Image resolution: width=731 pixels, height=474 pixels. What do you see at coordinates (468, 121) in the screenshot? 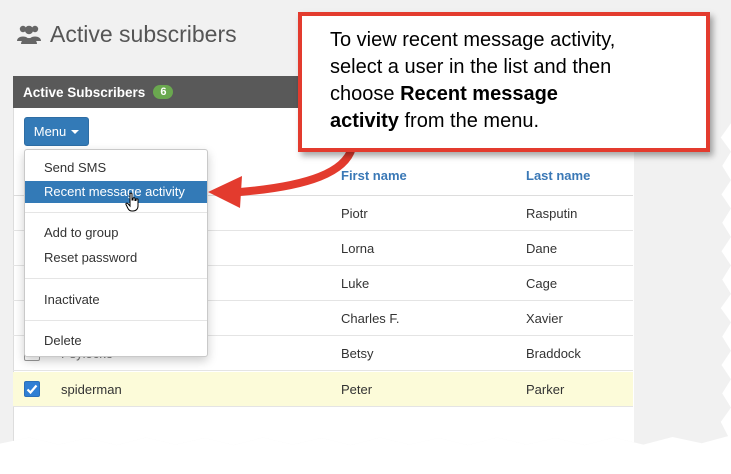
I see `callout-line-4-text: from the menu.` at bounding box center [468, 121].